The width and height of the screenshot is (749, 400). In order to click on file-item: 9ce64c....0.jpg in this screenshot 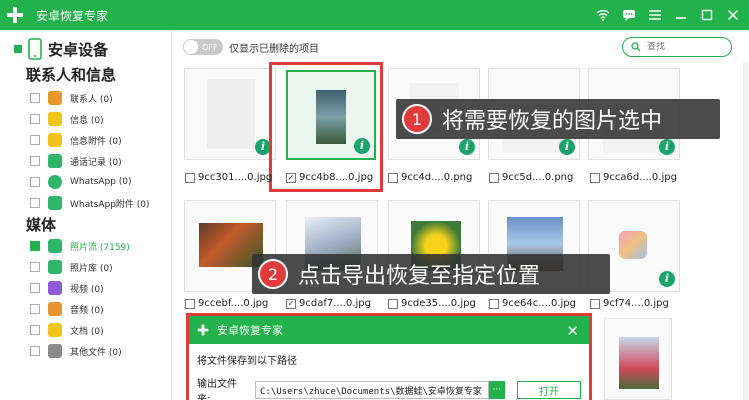, I will do `click(532, 303)`.